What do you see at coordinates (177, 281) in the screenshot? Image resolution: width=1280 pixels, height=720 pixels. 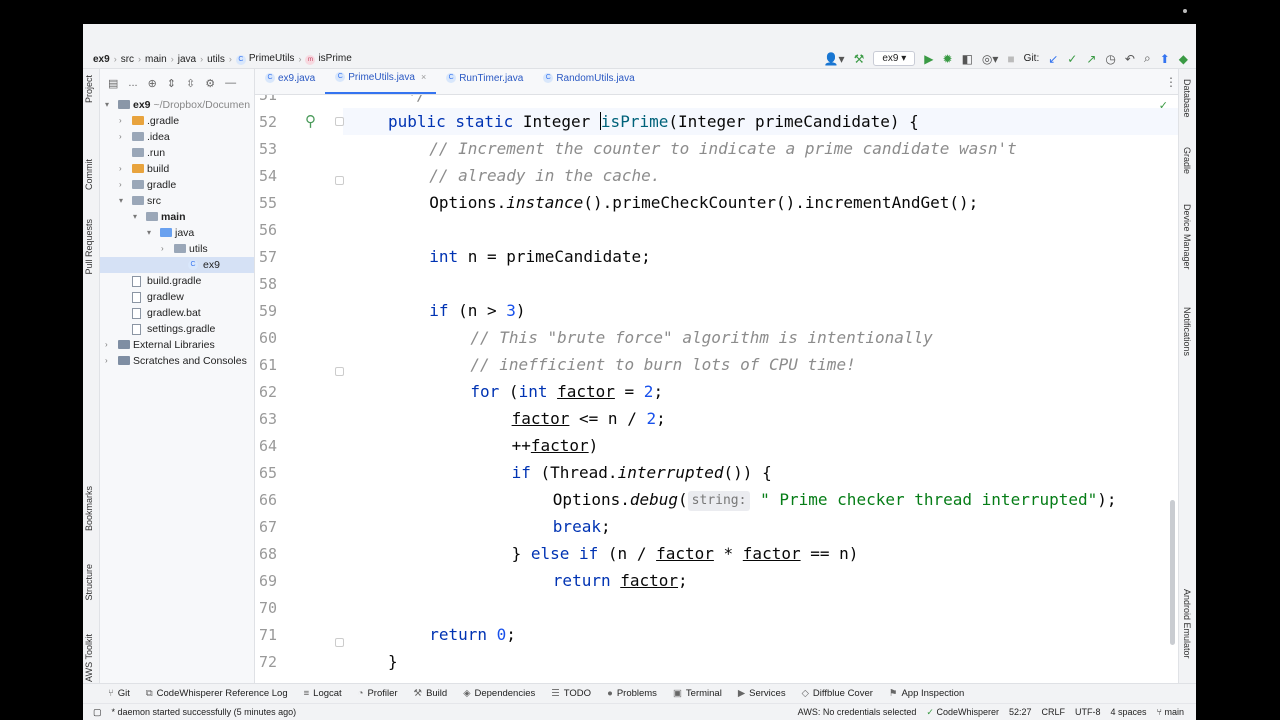 I see `tree-node: build.gradle` at bounding box center [177, 281].